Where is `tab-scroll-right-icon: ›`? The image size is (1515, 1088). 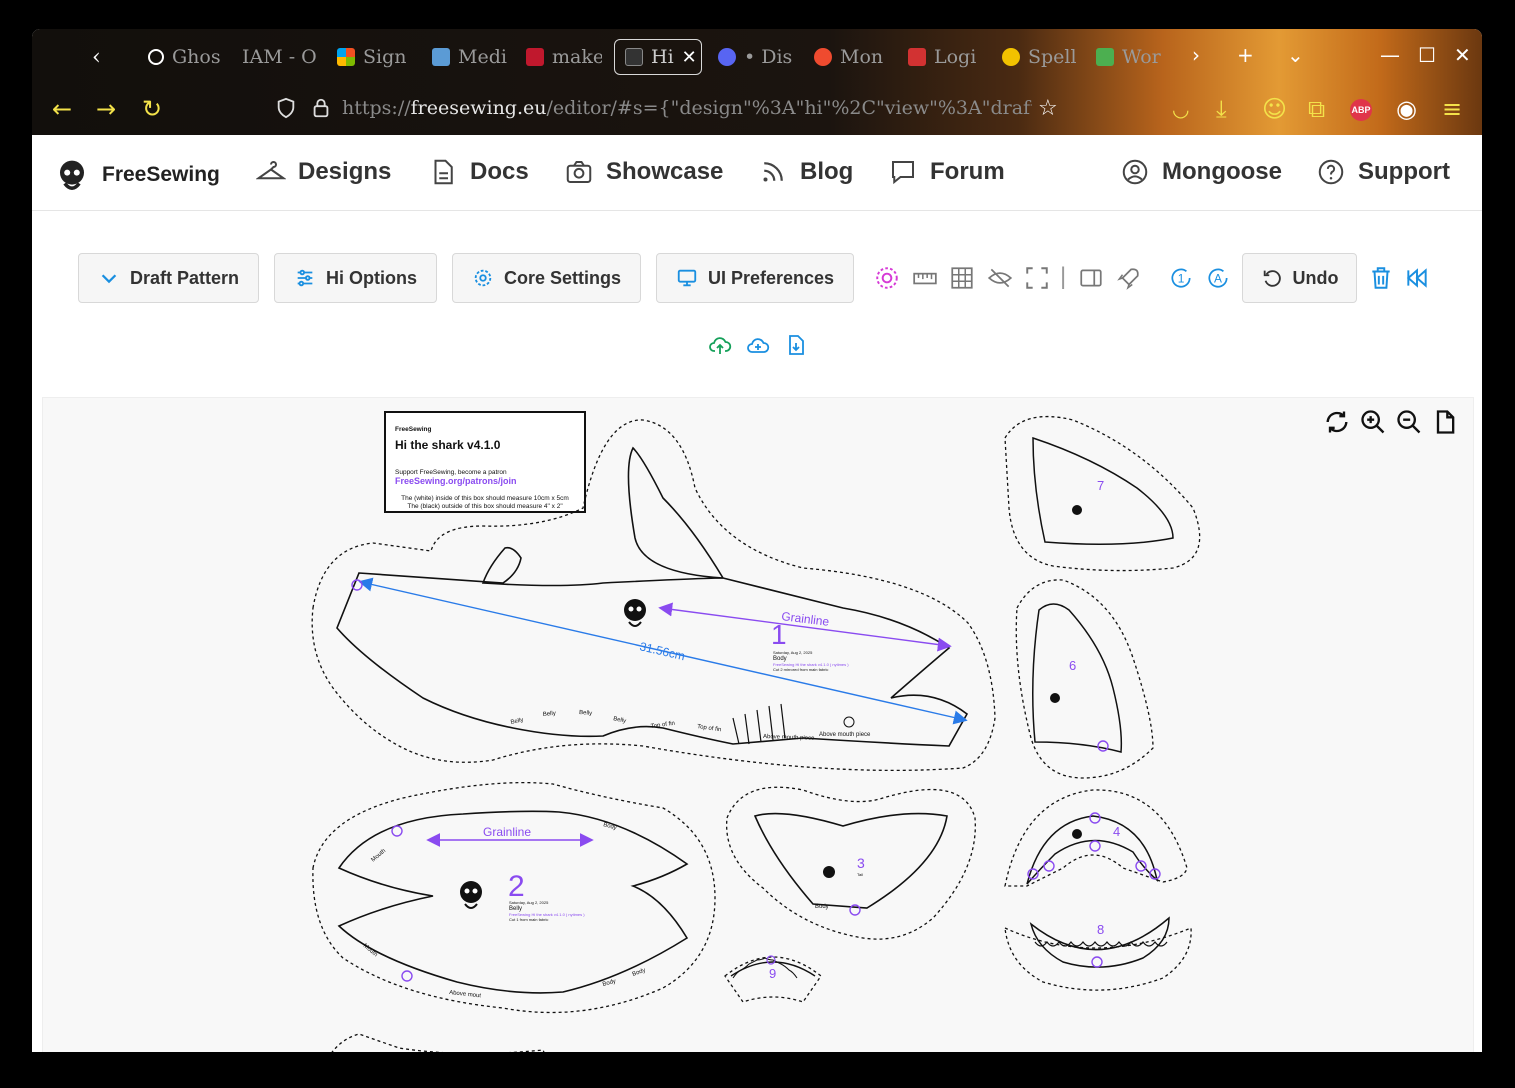 tab-scroll-right-icon: › is located at coordinates (1196, 55).